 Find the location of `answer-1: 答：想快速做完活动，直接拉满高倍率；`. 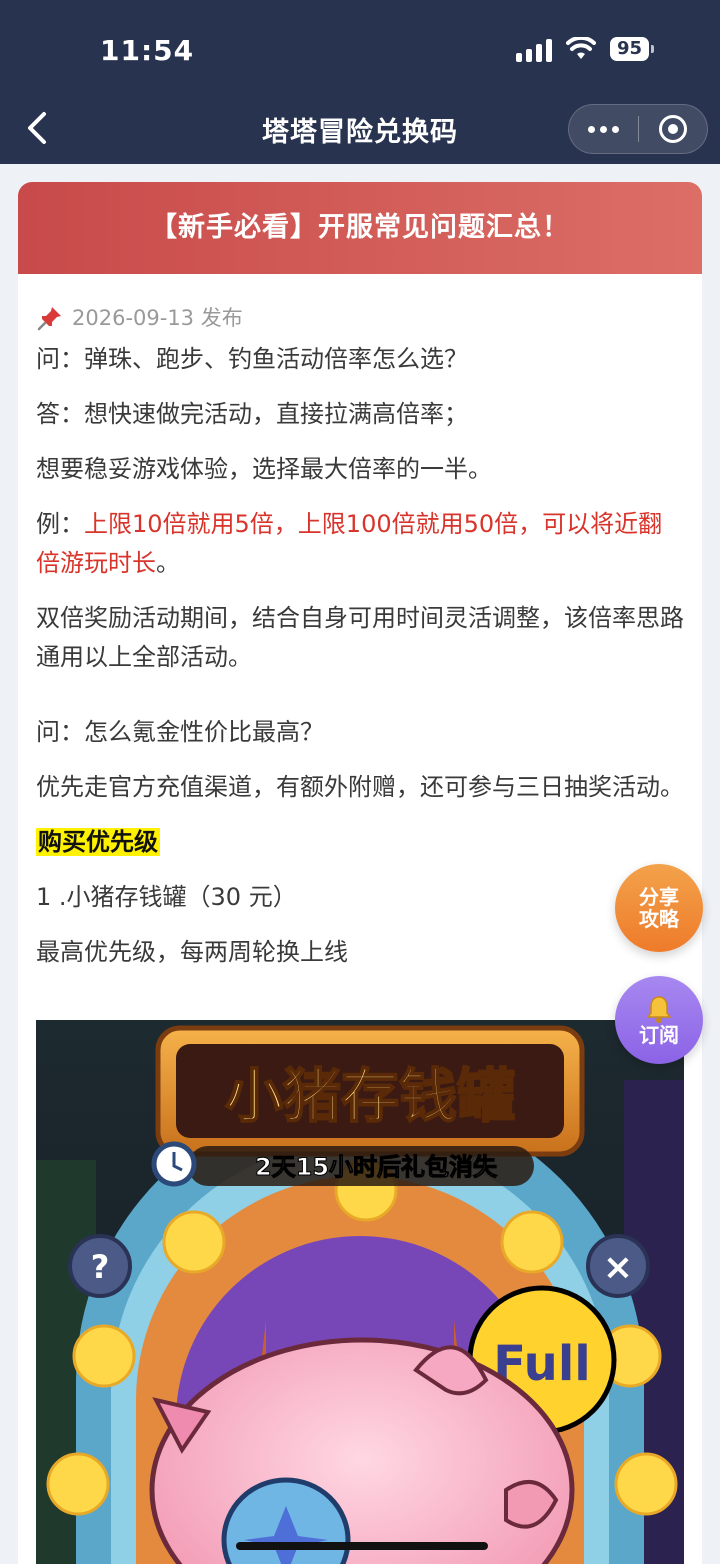

answer-1: 答：想快速做完活动，直接拉满高倍率； is located at coordinates (252, 414).